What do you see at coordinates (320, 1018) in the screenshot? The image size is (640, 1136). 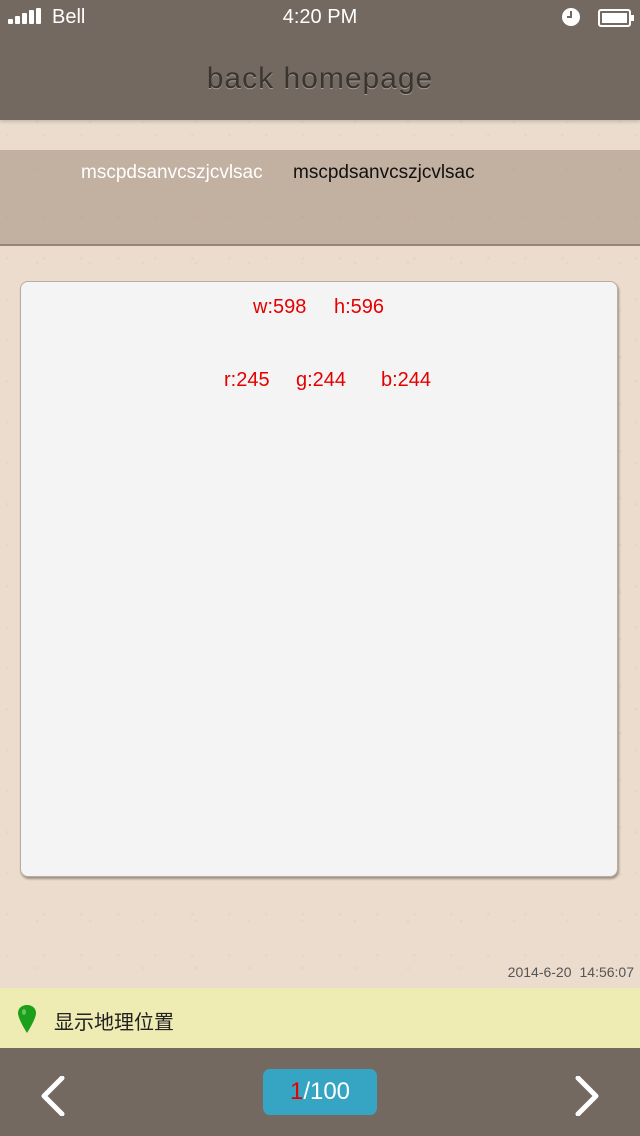 I see `show-location-button: 显示地理位置` at bounding box center [320, 1018].